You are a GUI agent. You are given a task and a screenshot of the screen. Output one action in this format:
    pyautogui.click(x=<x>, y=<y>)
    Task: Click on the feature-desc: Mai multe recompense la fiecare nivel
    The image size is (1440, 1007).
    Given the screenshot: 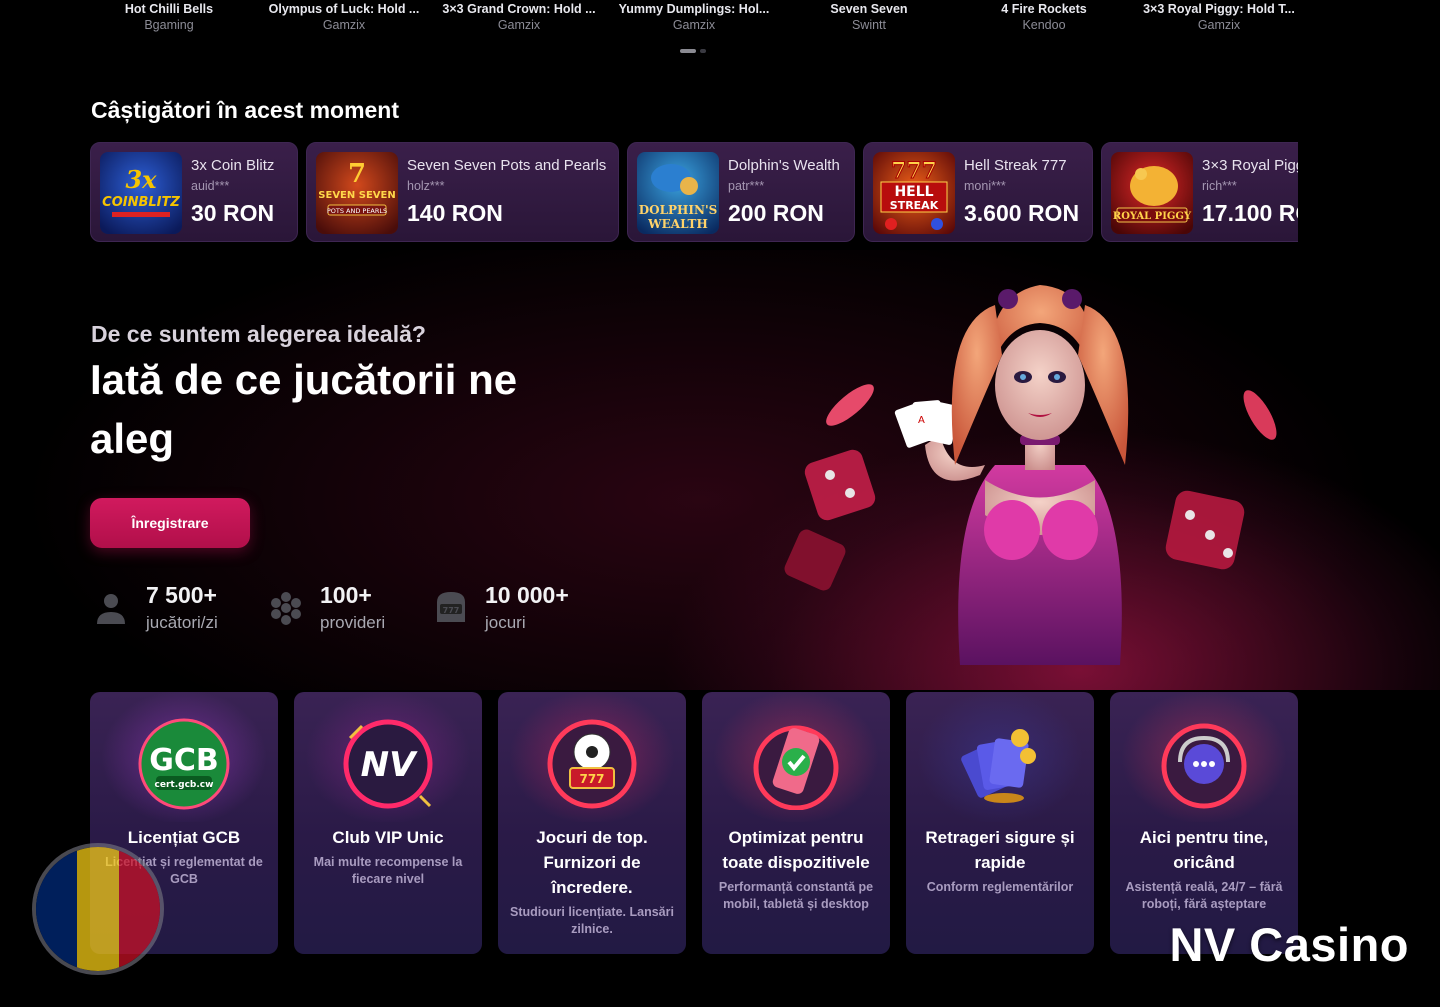 What is the action you would take?
    pyautogui.click(x=388, y=870)
    